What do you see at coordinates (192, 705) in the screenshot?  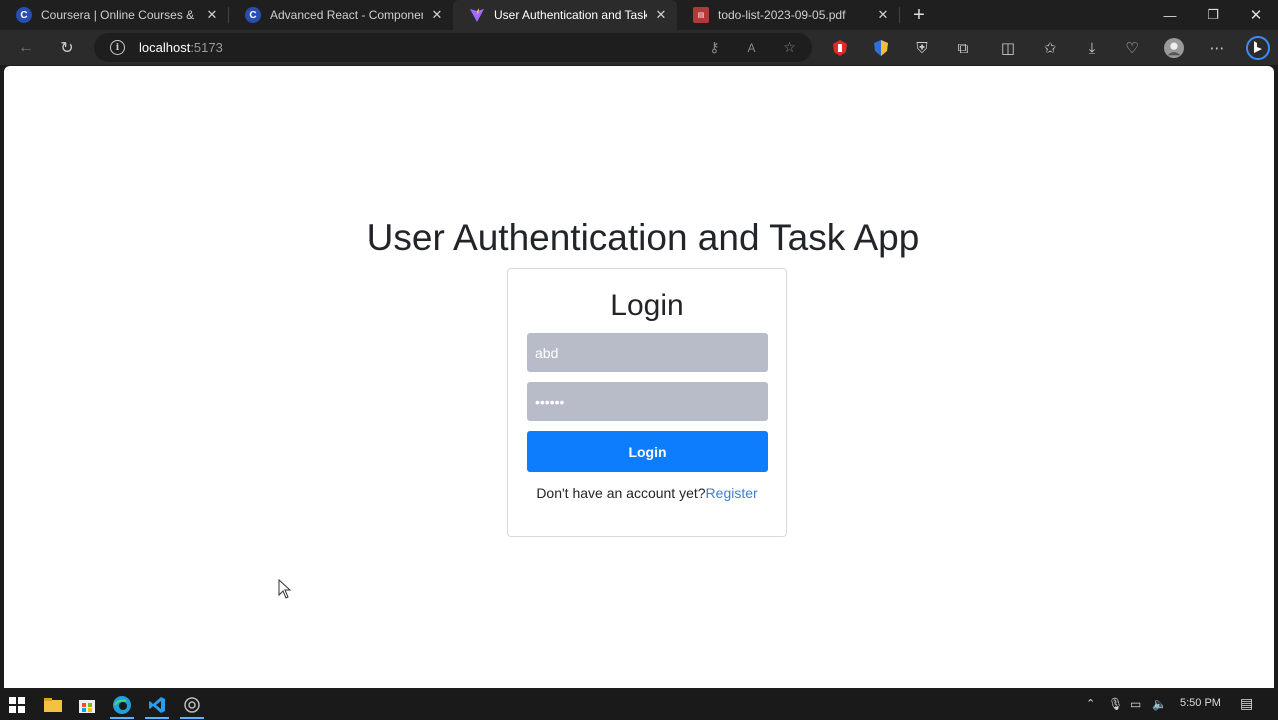 I see `app-settings-icon` at bounding box center [192, 705].